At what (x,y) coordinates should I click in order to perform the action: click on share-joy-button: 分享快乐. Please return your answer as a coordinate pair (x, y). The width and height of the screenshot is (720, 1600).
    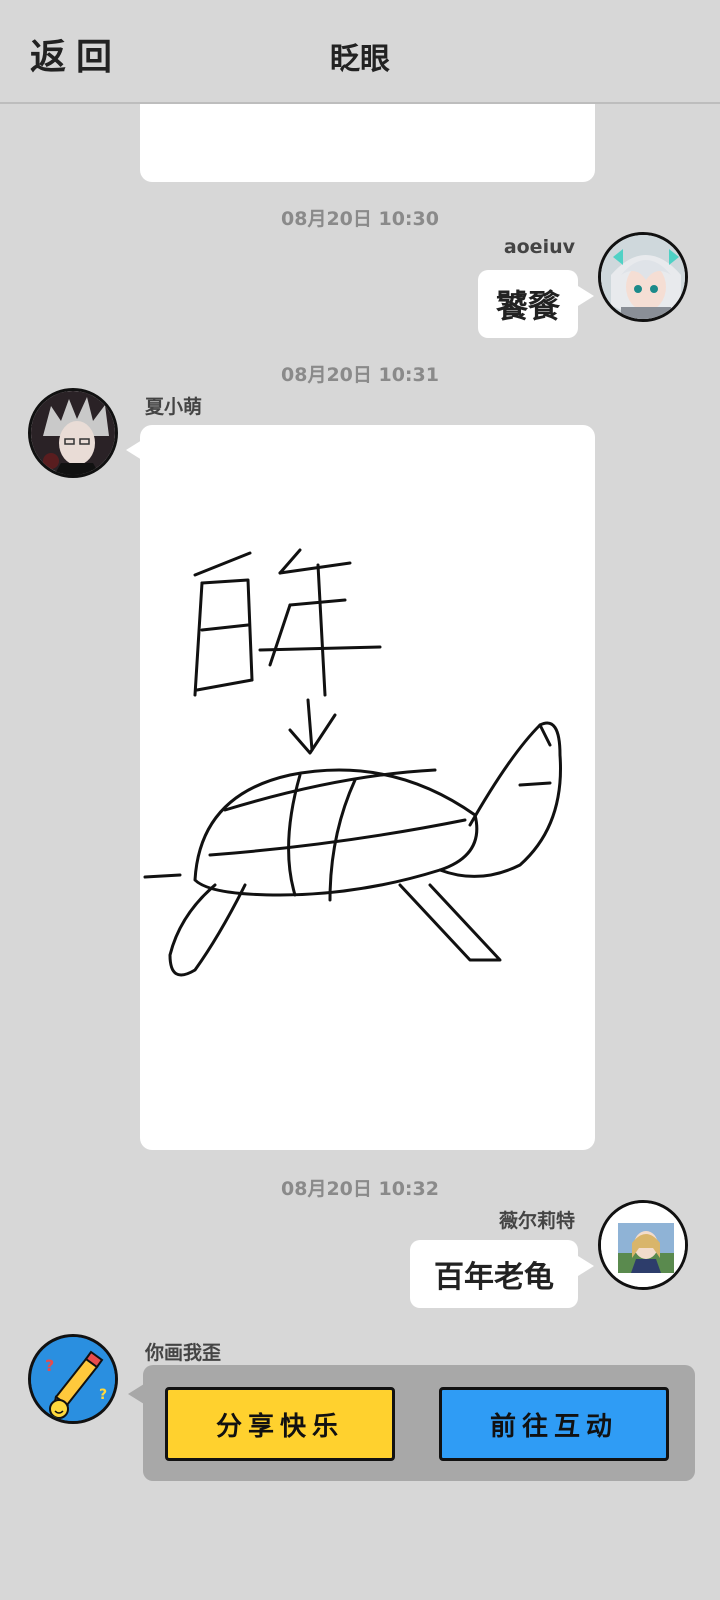
    Looking at the image, I should click on (280, 1424).